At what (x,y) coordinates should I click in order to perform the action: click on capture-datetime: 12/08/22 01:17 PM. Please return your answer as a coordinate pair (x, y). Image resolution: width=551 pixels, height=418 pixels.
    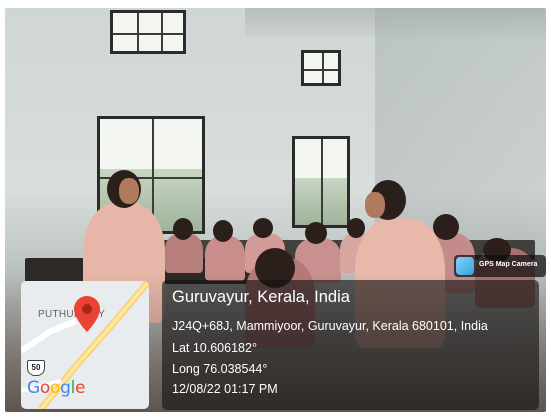
    Looking at the image, I should click on (225, 389).